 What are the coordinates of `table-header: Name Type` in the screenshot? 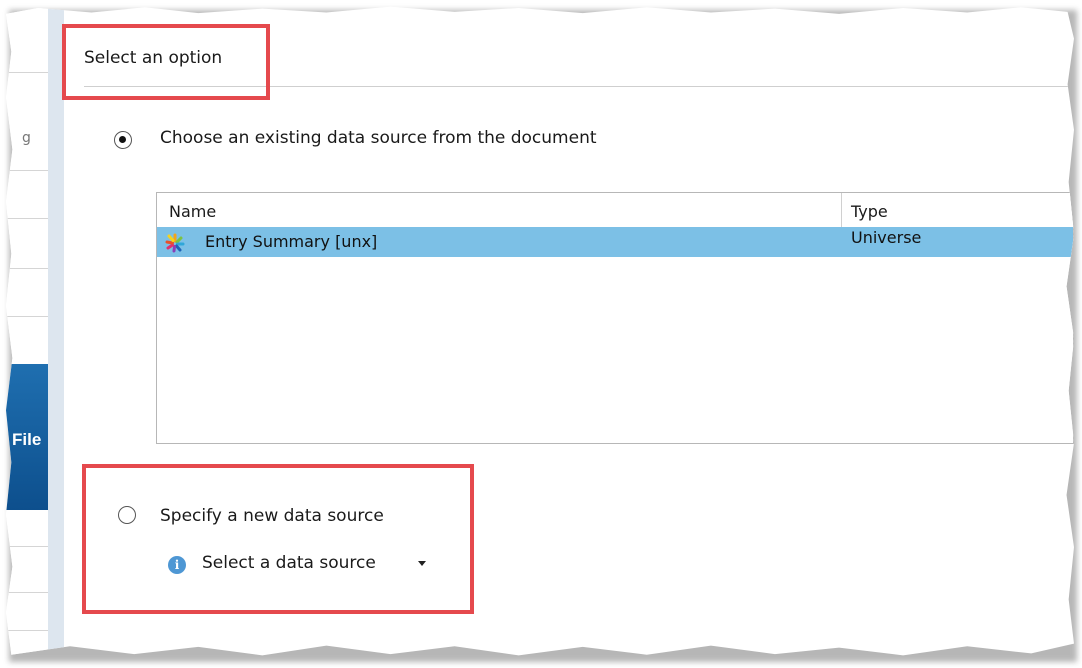 It's located at (615, 210).